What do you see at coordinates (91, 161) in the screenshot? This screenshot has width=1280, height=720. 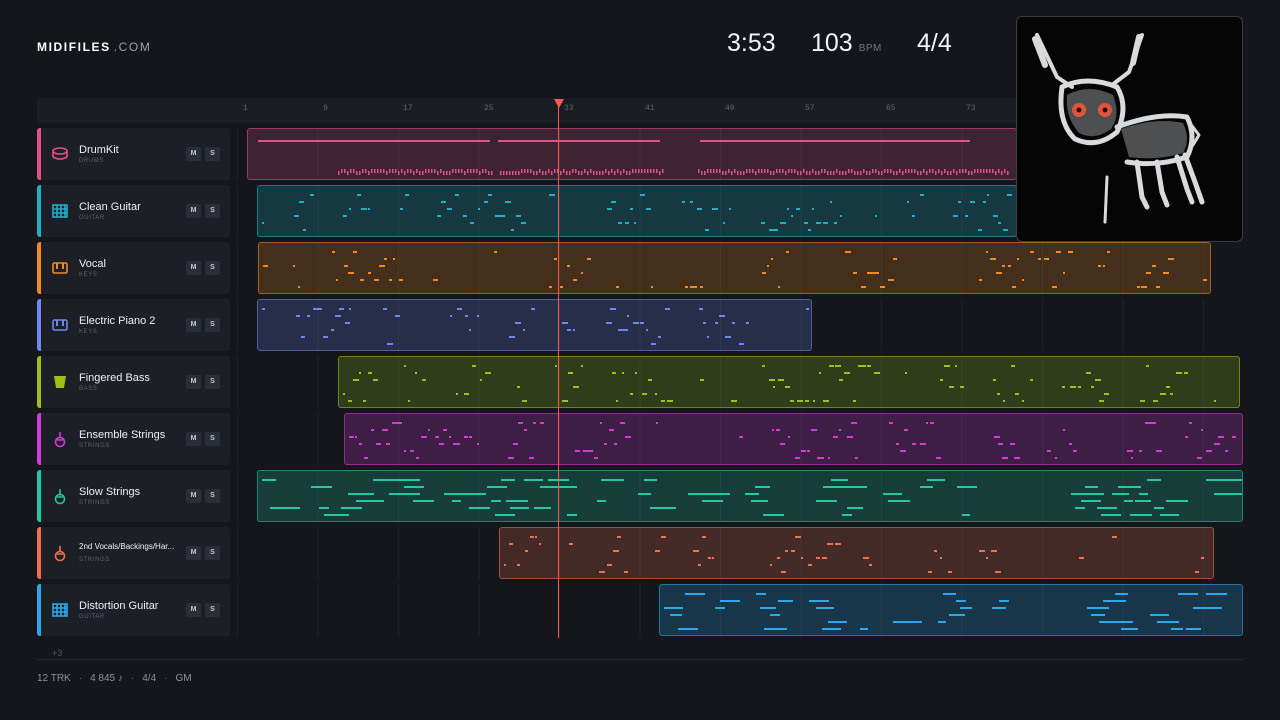 I see `track-category: DRUMS` at bounding box center [91, 161].